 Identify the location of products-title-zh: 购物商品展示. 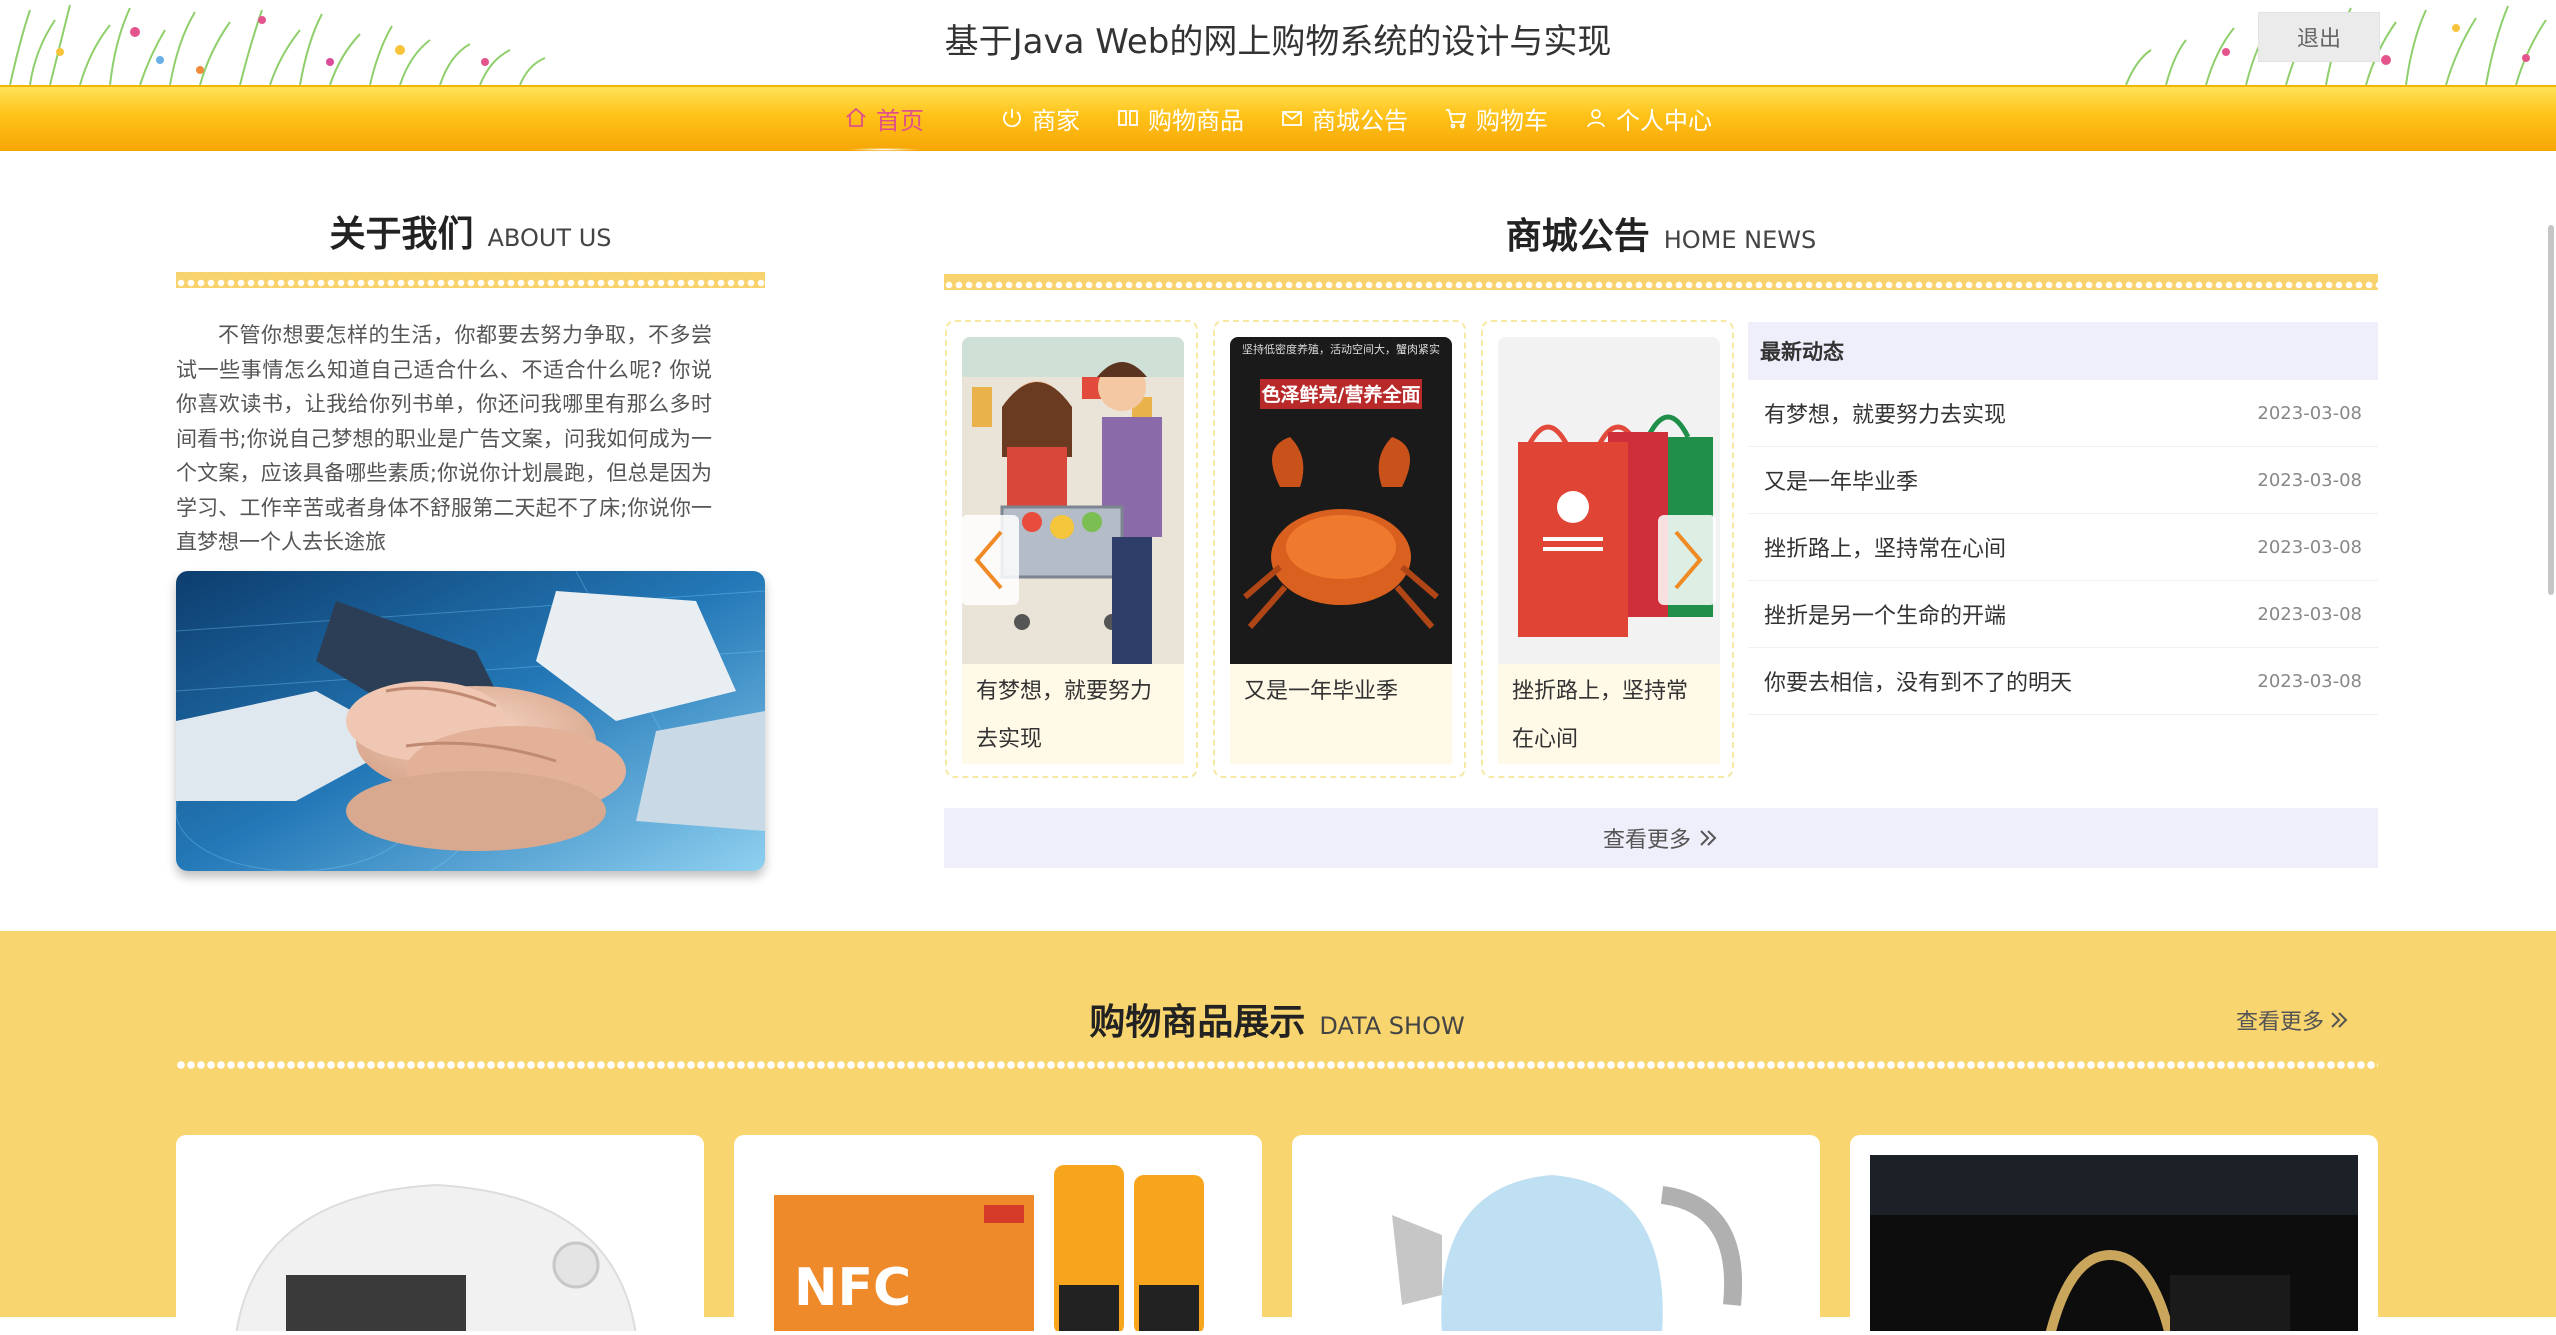
(1197, 1022).